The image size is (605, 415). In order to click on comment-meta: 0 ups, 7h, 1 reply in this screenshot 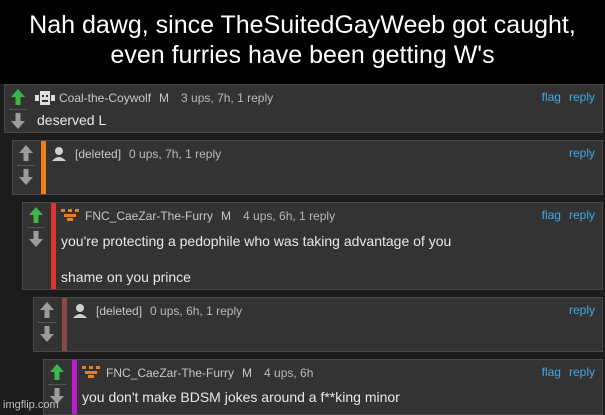, I will do `click(175, 154)`.